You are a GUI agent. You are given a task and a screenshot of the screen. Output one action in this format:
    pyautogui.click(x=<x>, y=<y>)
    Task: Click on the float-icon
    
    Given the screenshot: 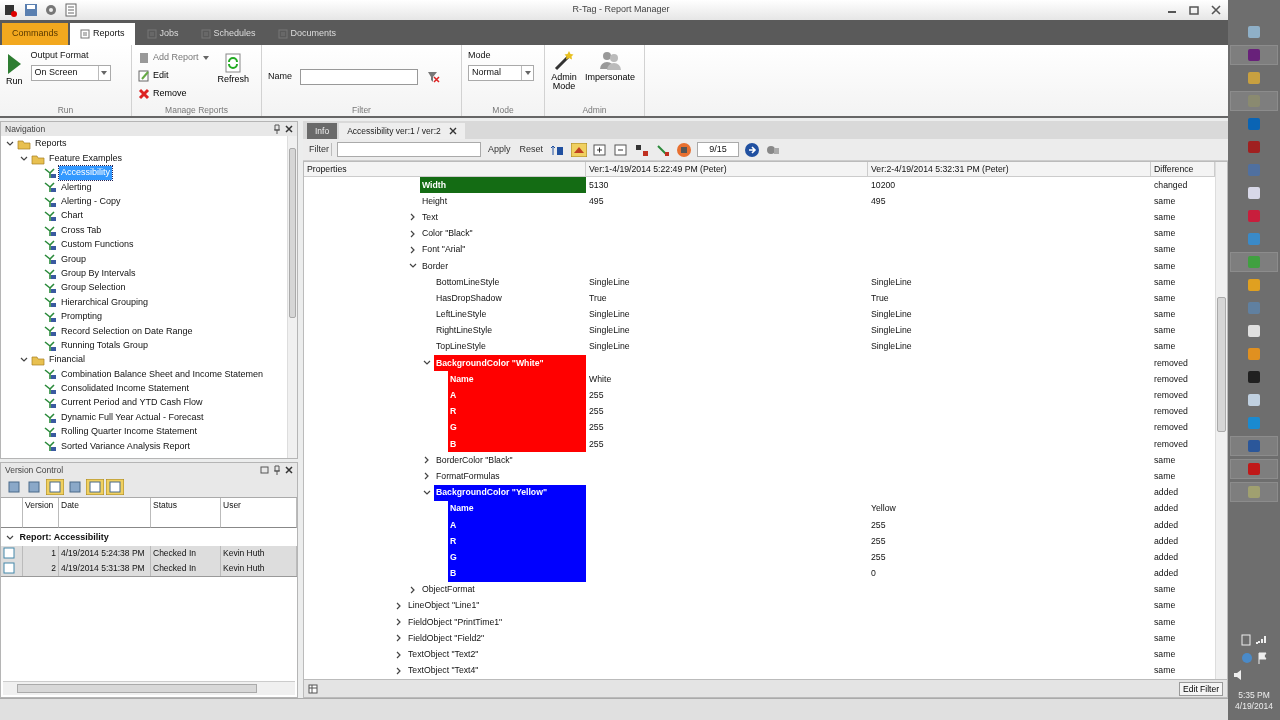 What is the action you would take?
    pyautogui.click(x=264, y=470)
    